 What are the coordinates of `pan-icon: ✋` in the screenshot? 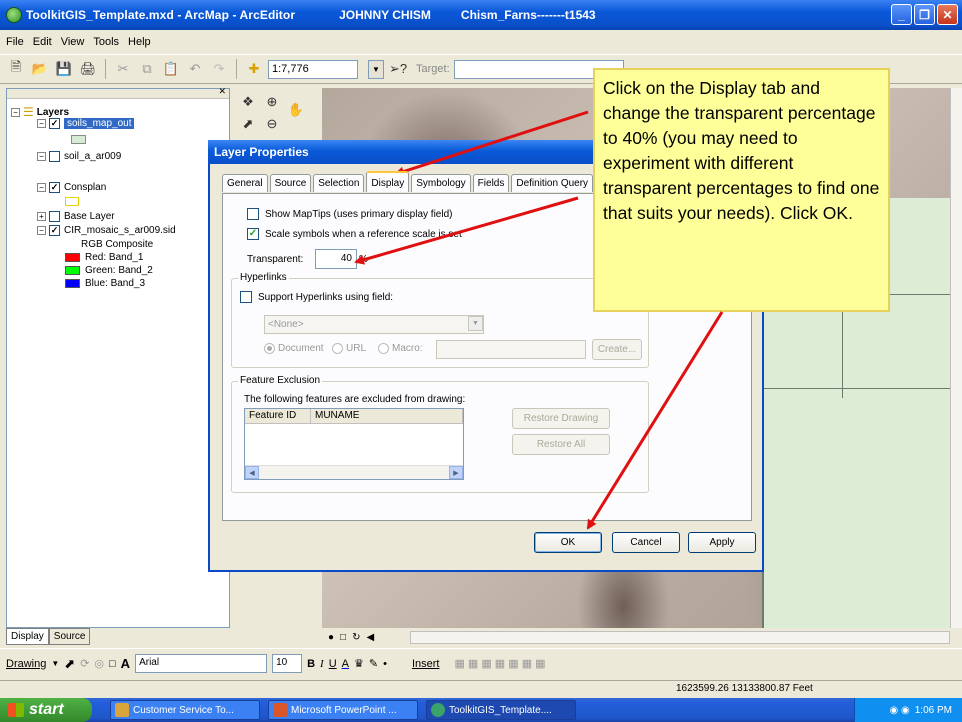 It's located at (296, 110).